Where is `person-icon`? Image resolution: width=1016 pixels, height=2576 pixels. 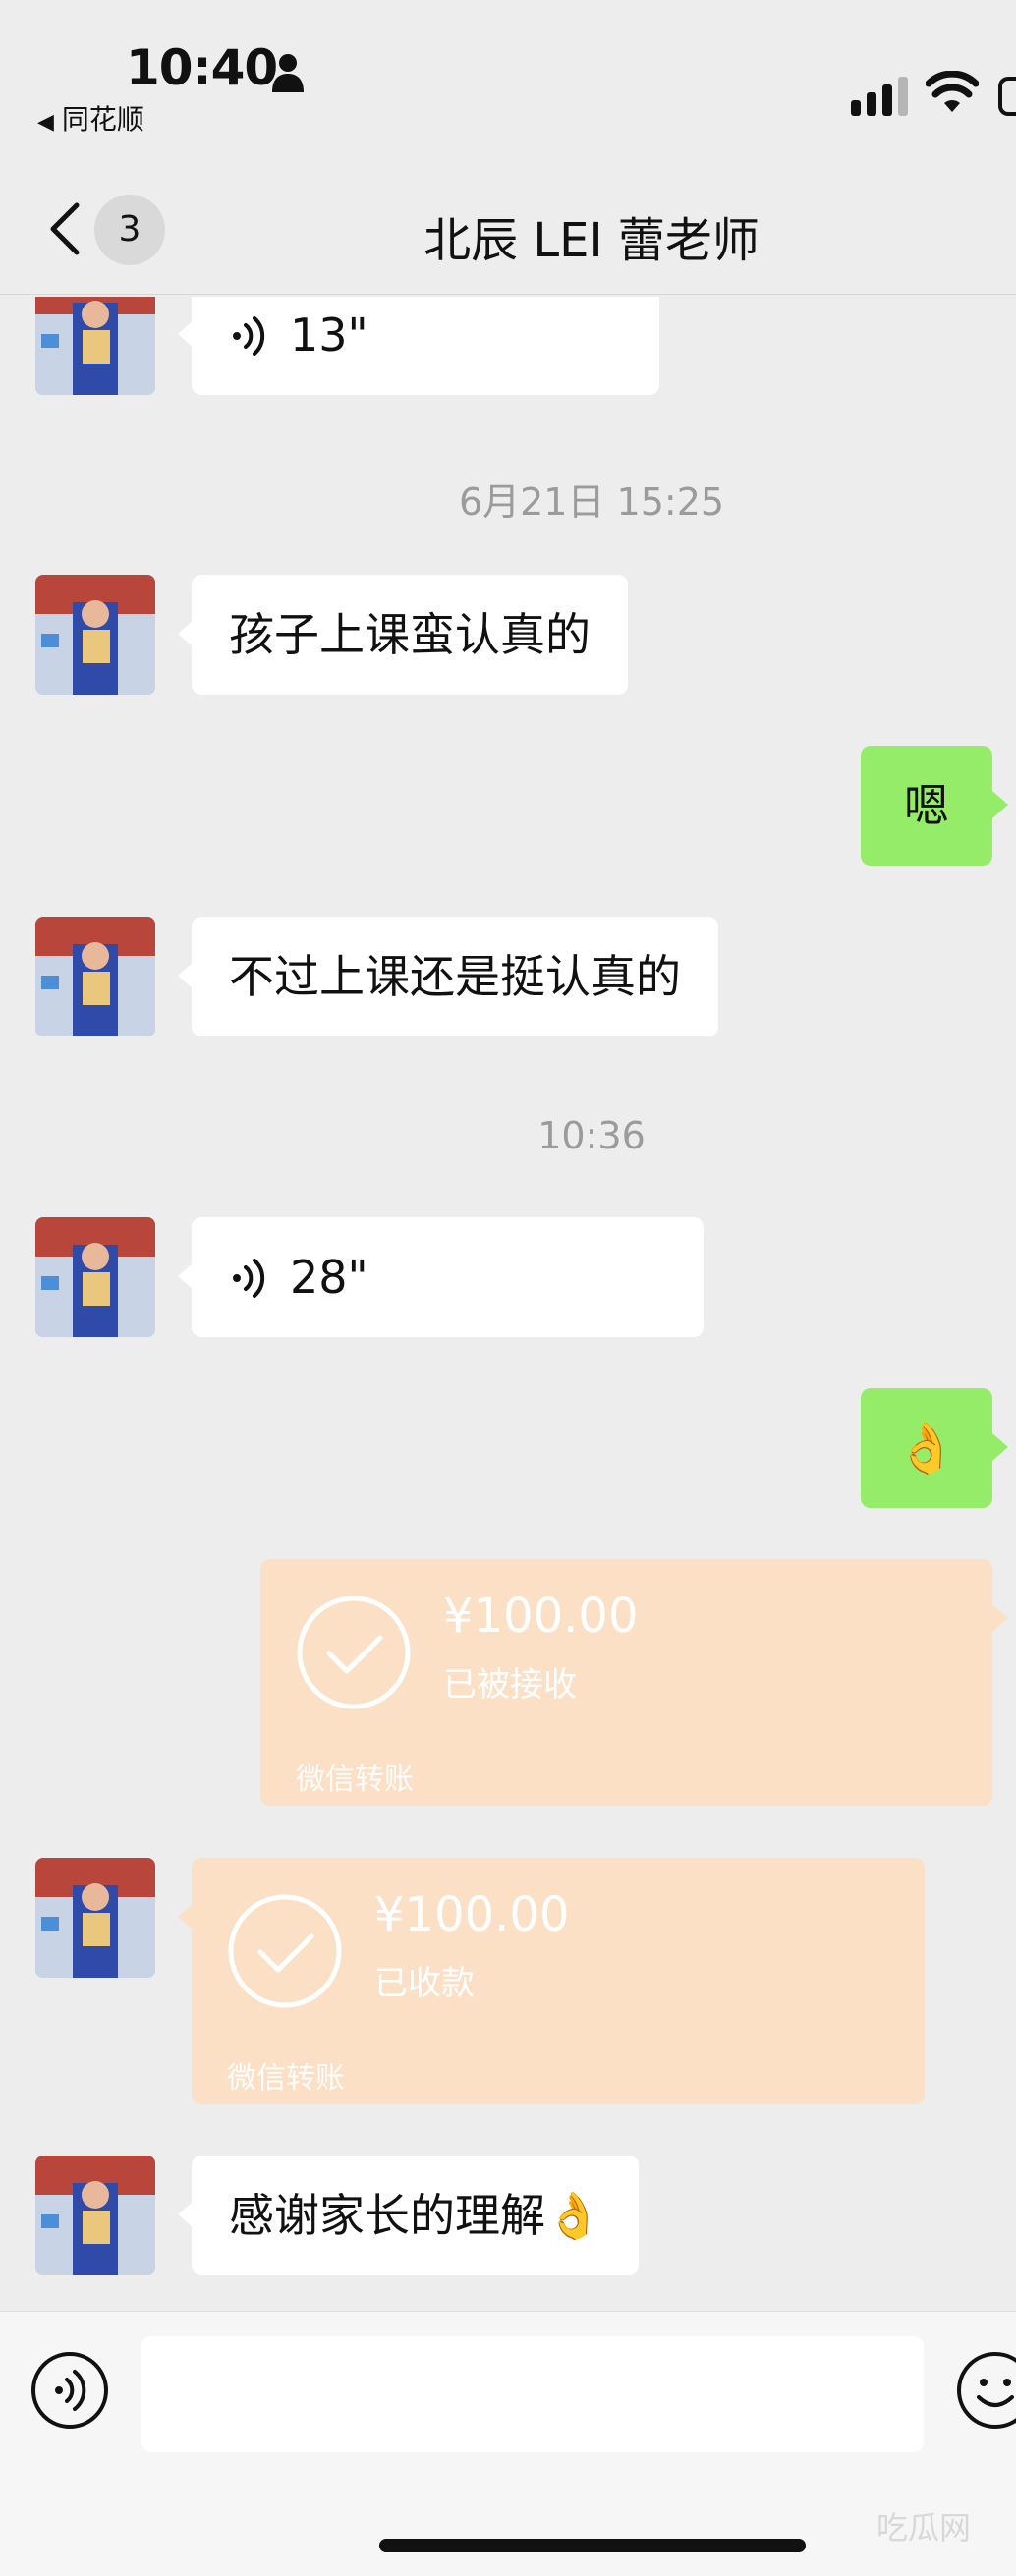 person-icon is located at coordinates (288, 73).